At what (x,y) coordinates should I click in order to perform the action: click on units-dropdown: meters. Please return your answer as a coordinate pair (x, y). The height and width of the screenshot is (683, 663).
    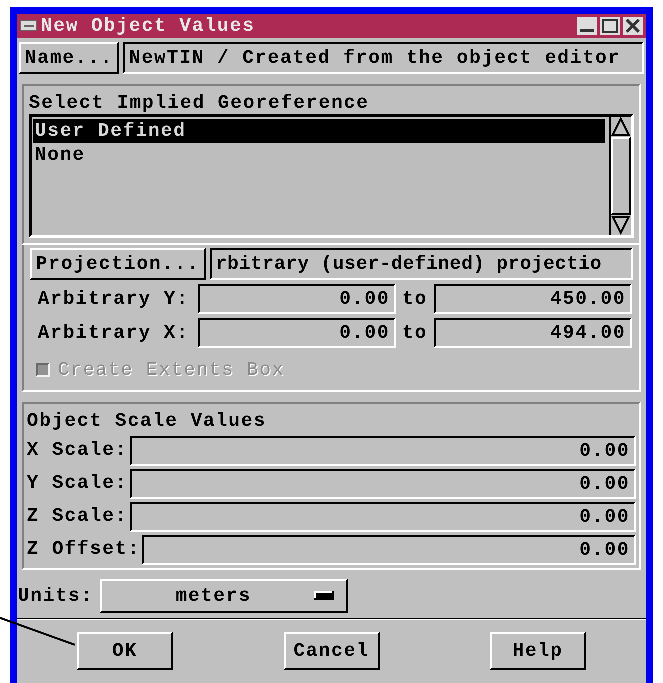
    Looking at the image, I should click on (224, 596).